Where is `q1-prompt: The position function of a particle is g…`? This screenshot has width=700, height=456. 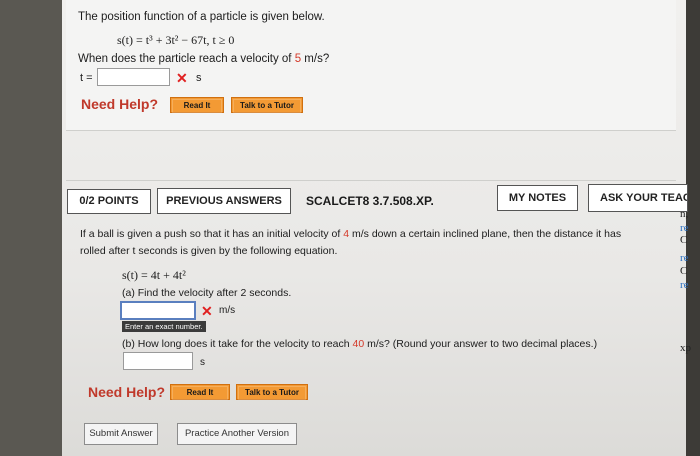
q1-prompt: The position function of a particle is g… is located at coordinates (201, 17).